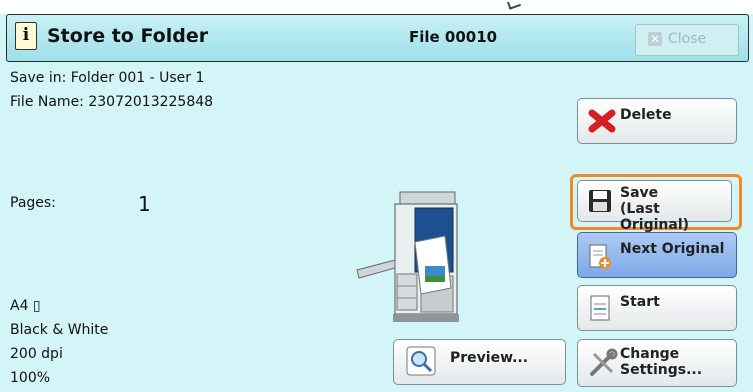 This screenshot has width=753, height=392. I want to click on copier-machine-icon, so click(407, 256).